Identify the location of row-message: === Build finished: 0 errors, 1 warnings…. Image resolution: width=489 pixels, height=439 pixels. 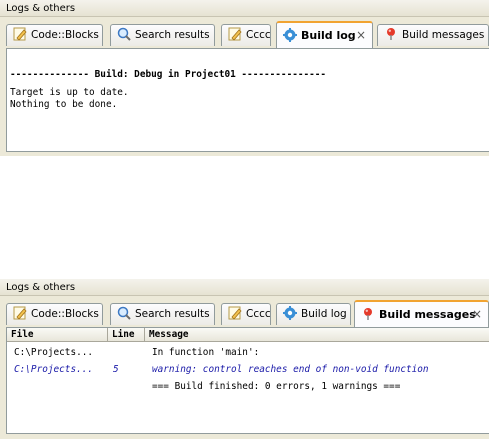
(276, 387).